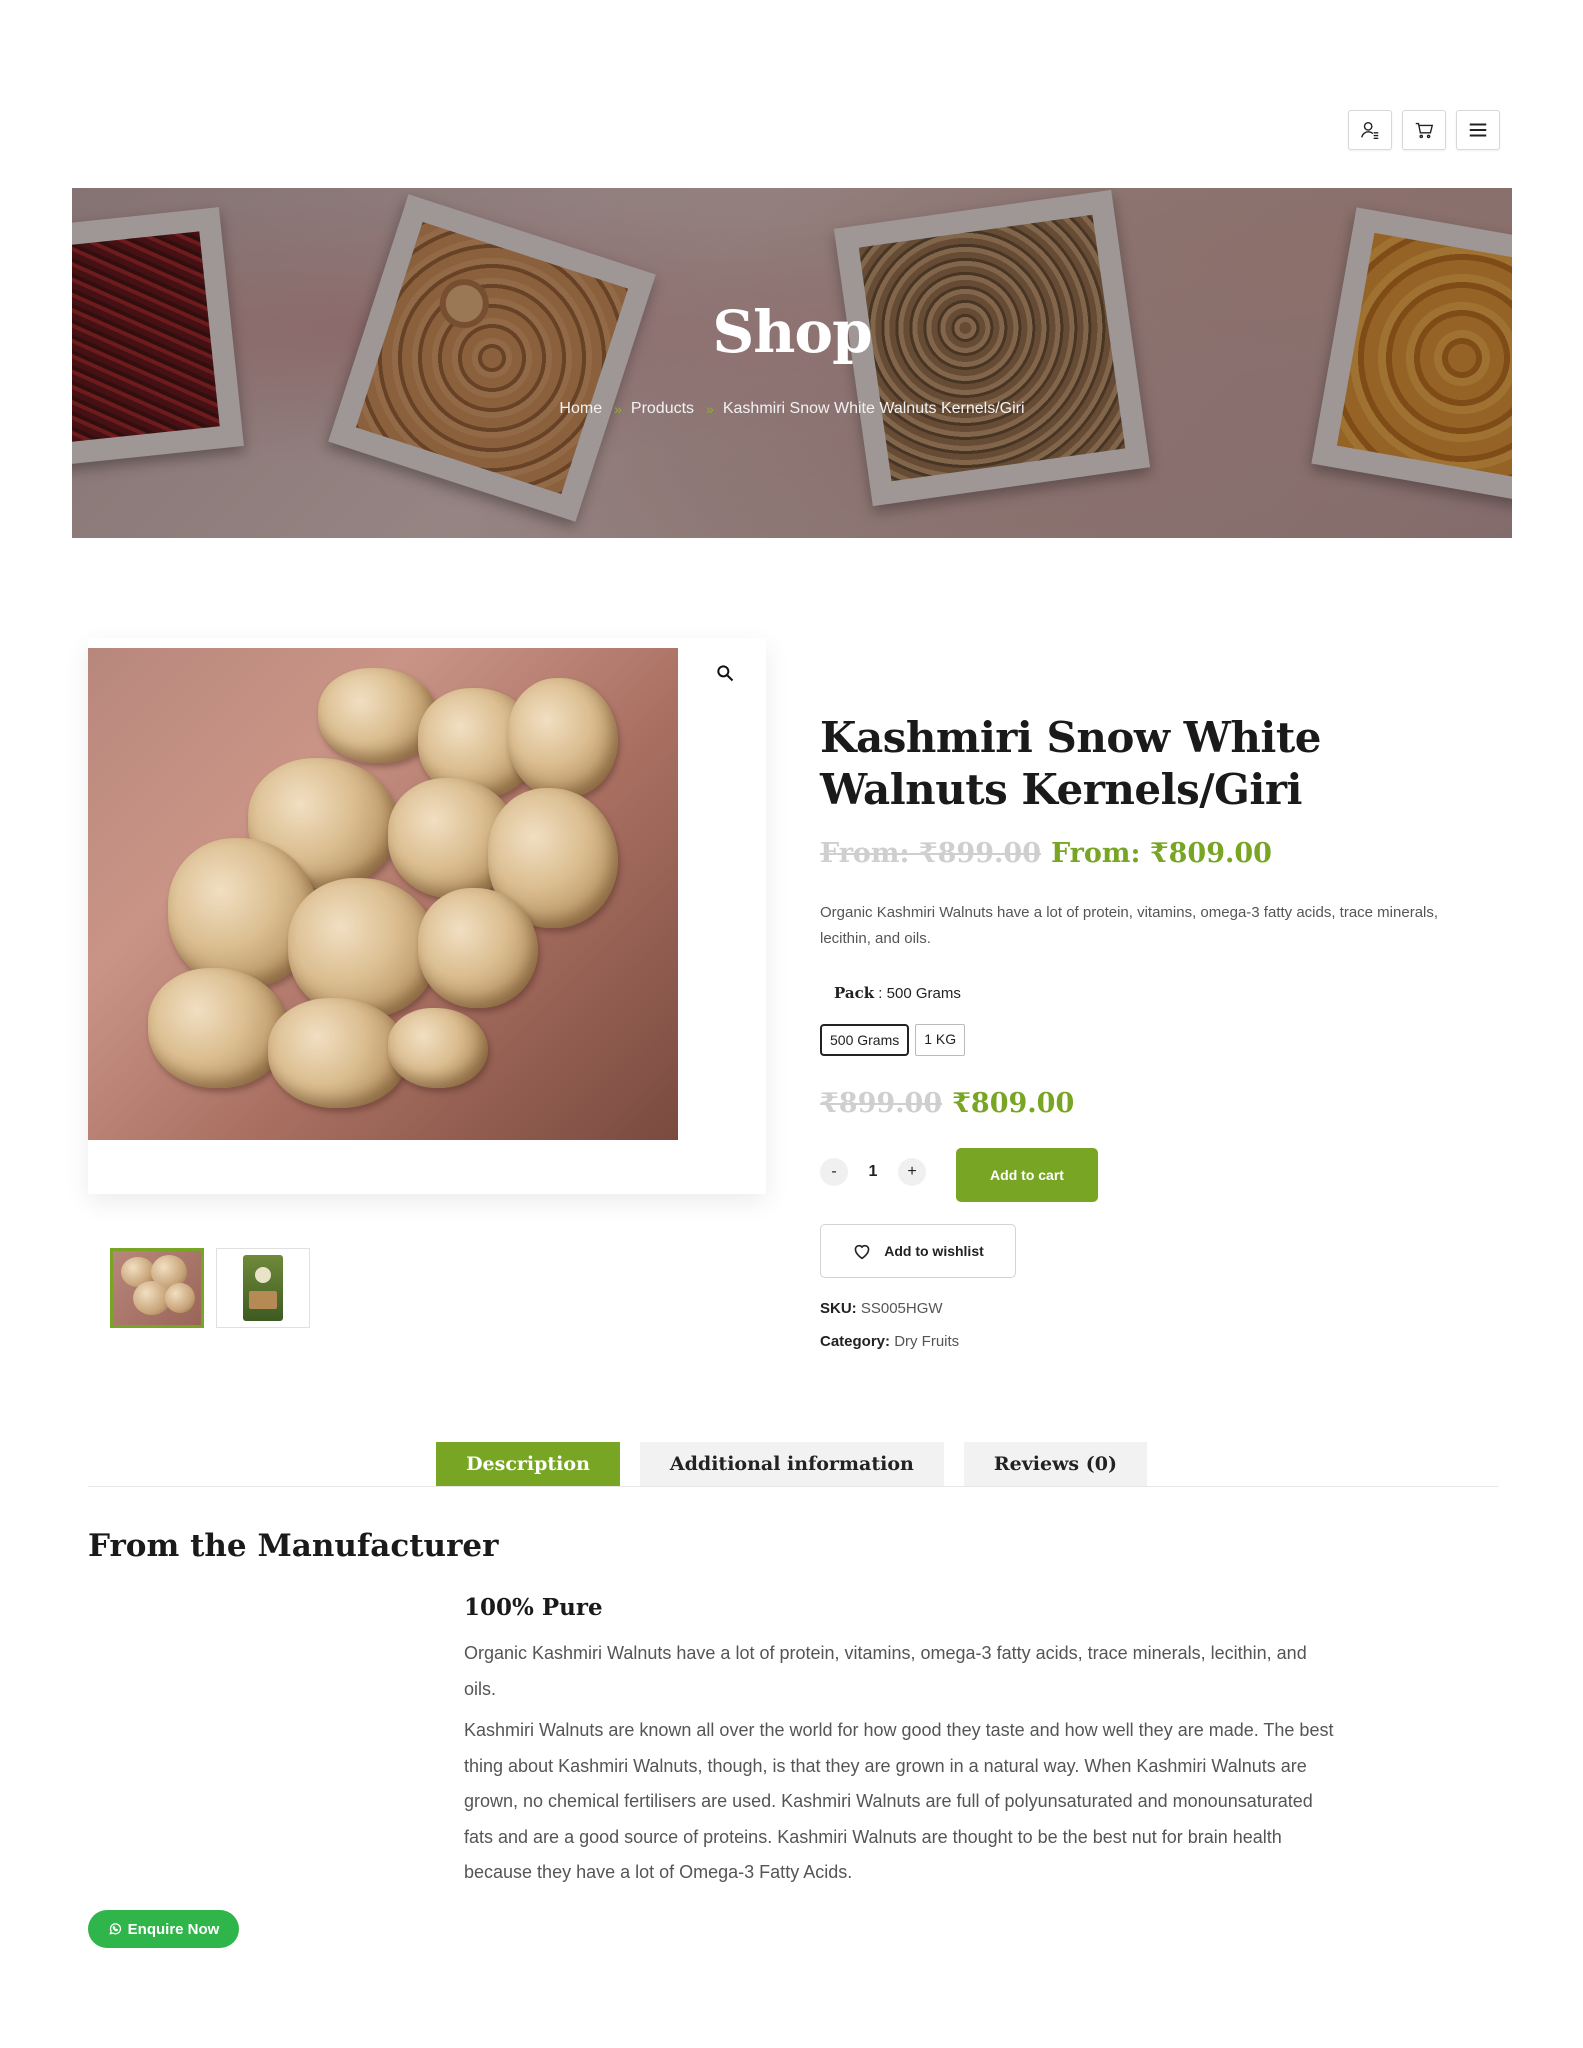 The height and width of the screenshot is (2048, 1583). I want to click on hamburger-menu-button, so click(1478, 130).